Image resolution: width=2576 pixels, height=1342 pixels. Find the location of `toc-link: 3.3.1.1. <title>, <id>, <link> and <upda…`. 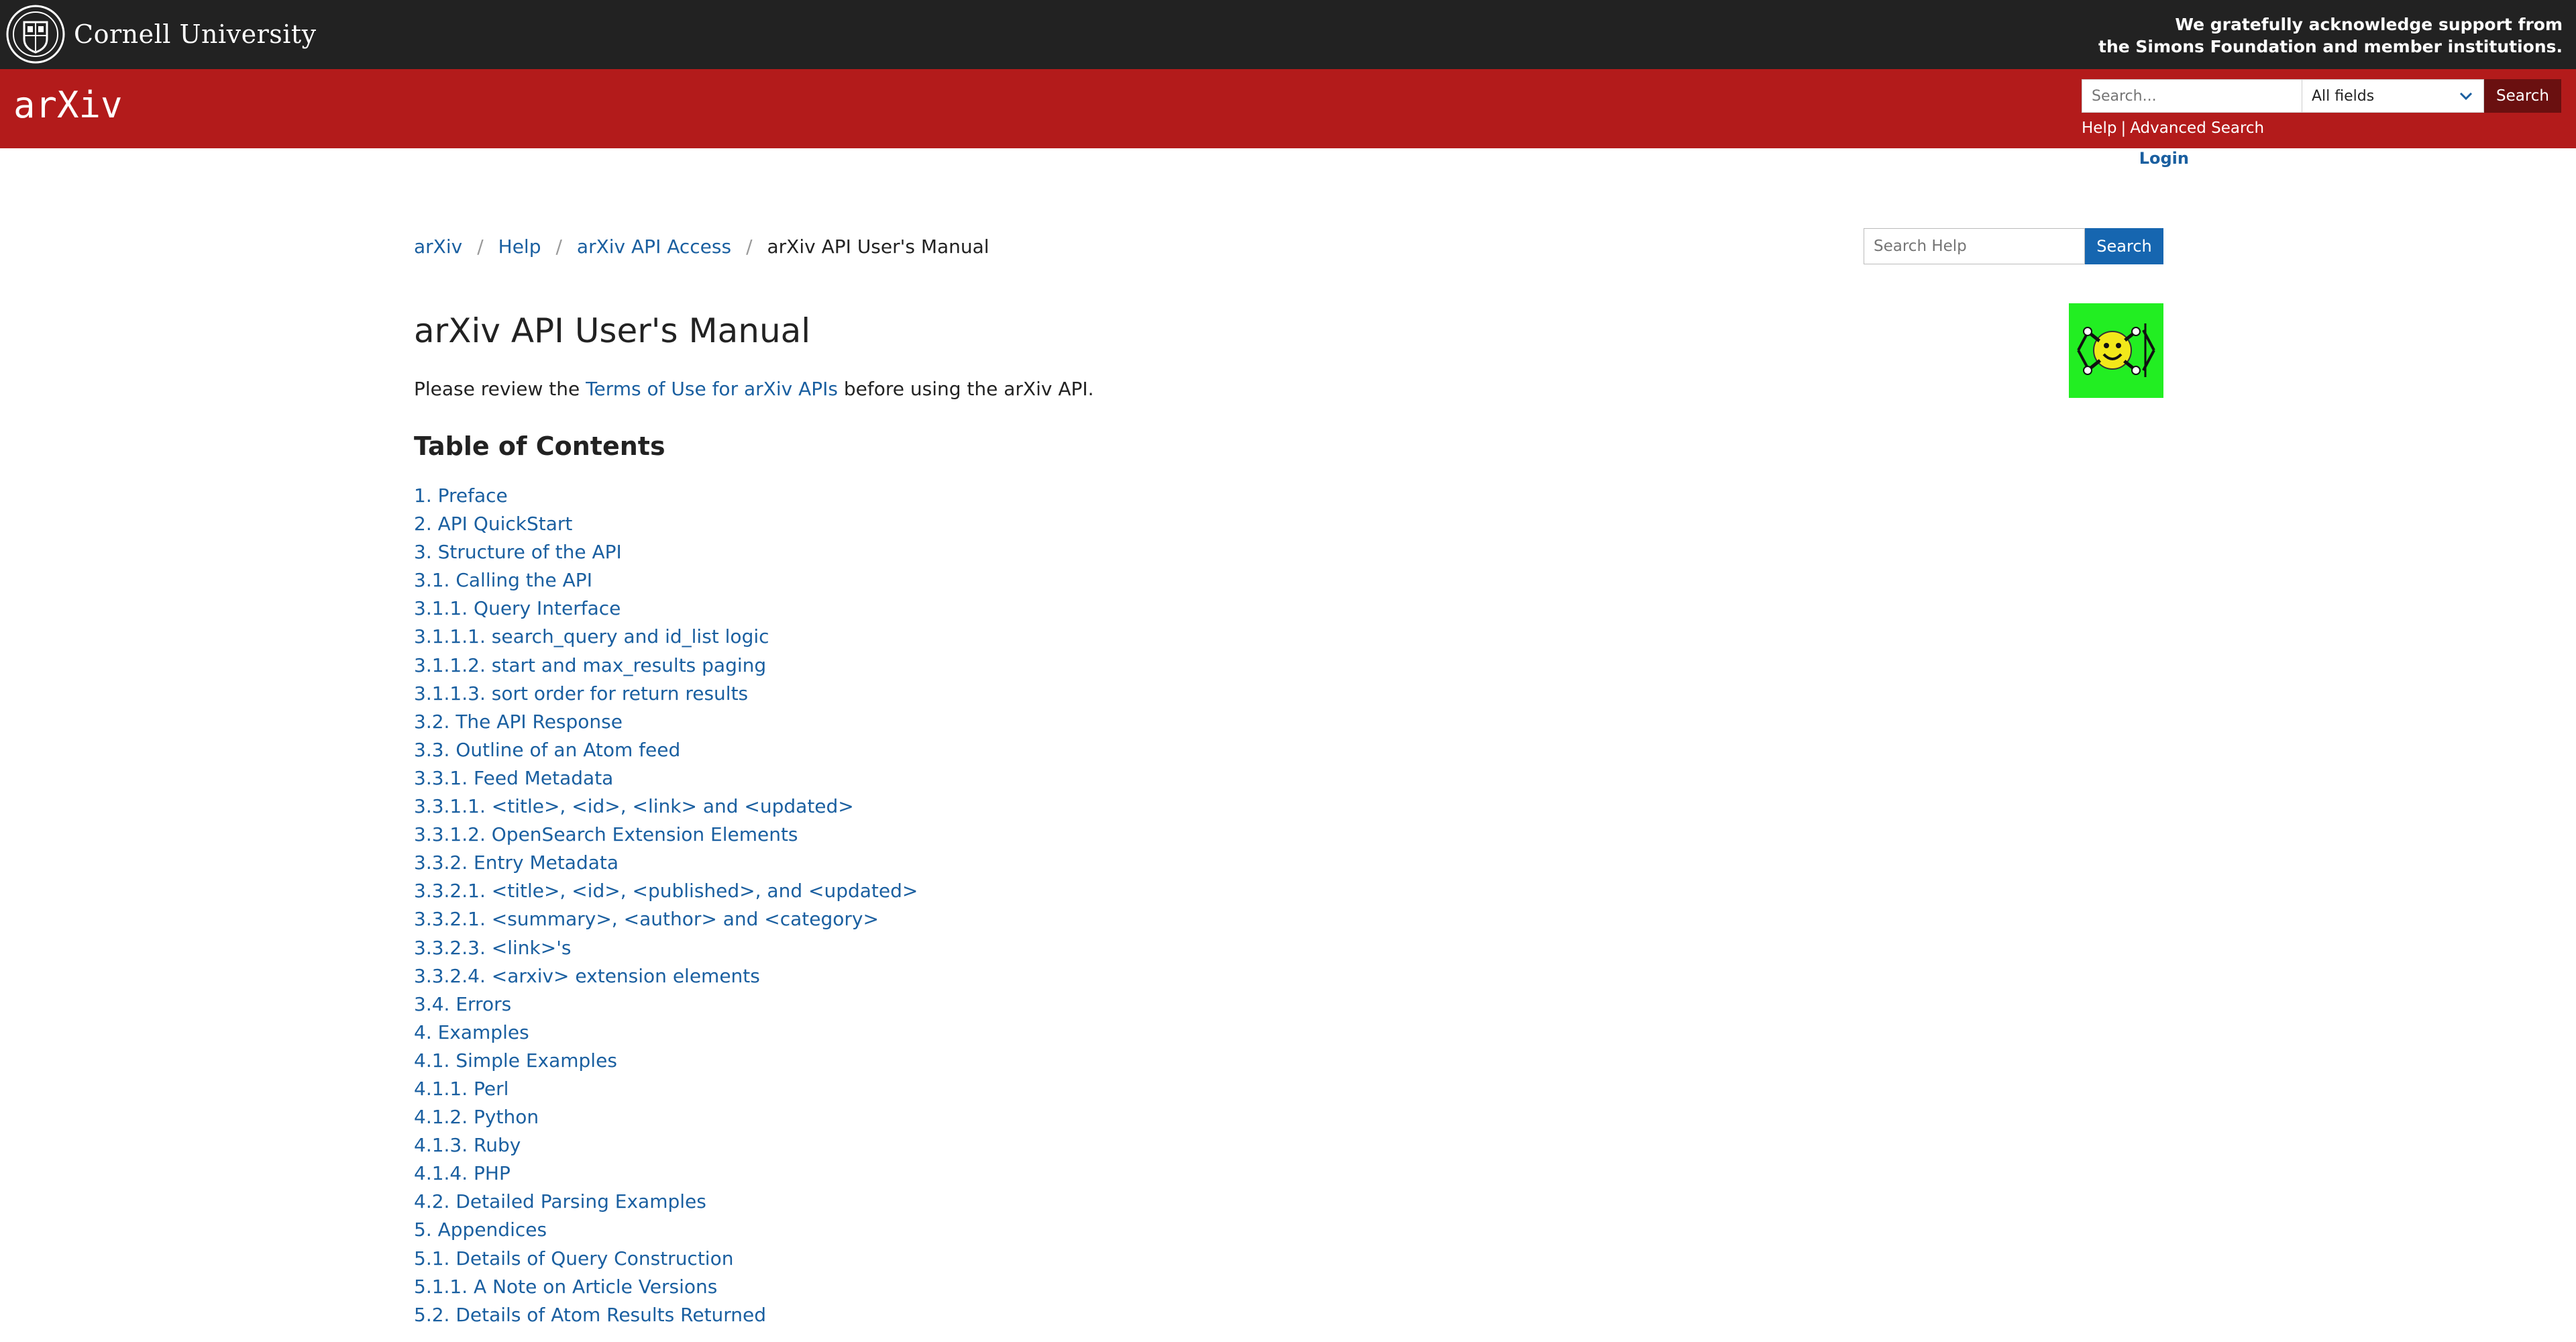

toc-link: 3.3.1.1. <title>, <id>, <link> and <upda… is located at coordinates (1288, 806).